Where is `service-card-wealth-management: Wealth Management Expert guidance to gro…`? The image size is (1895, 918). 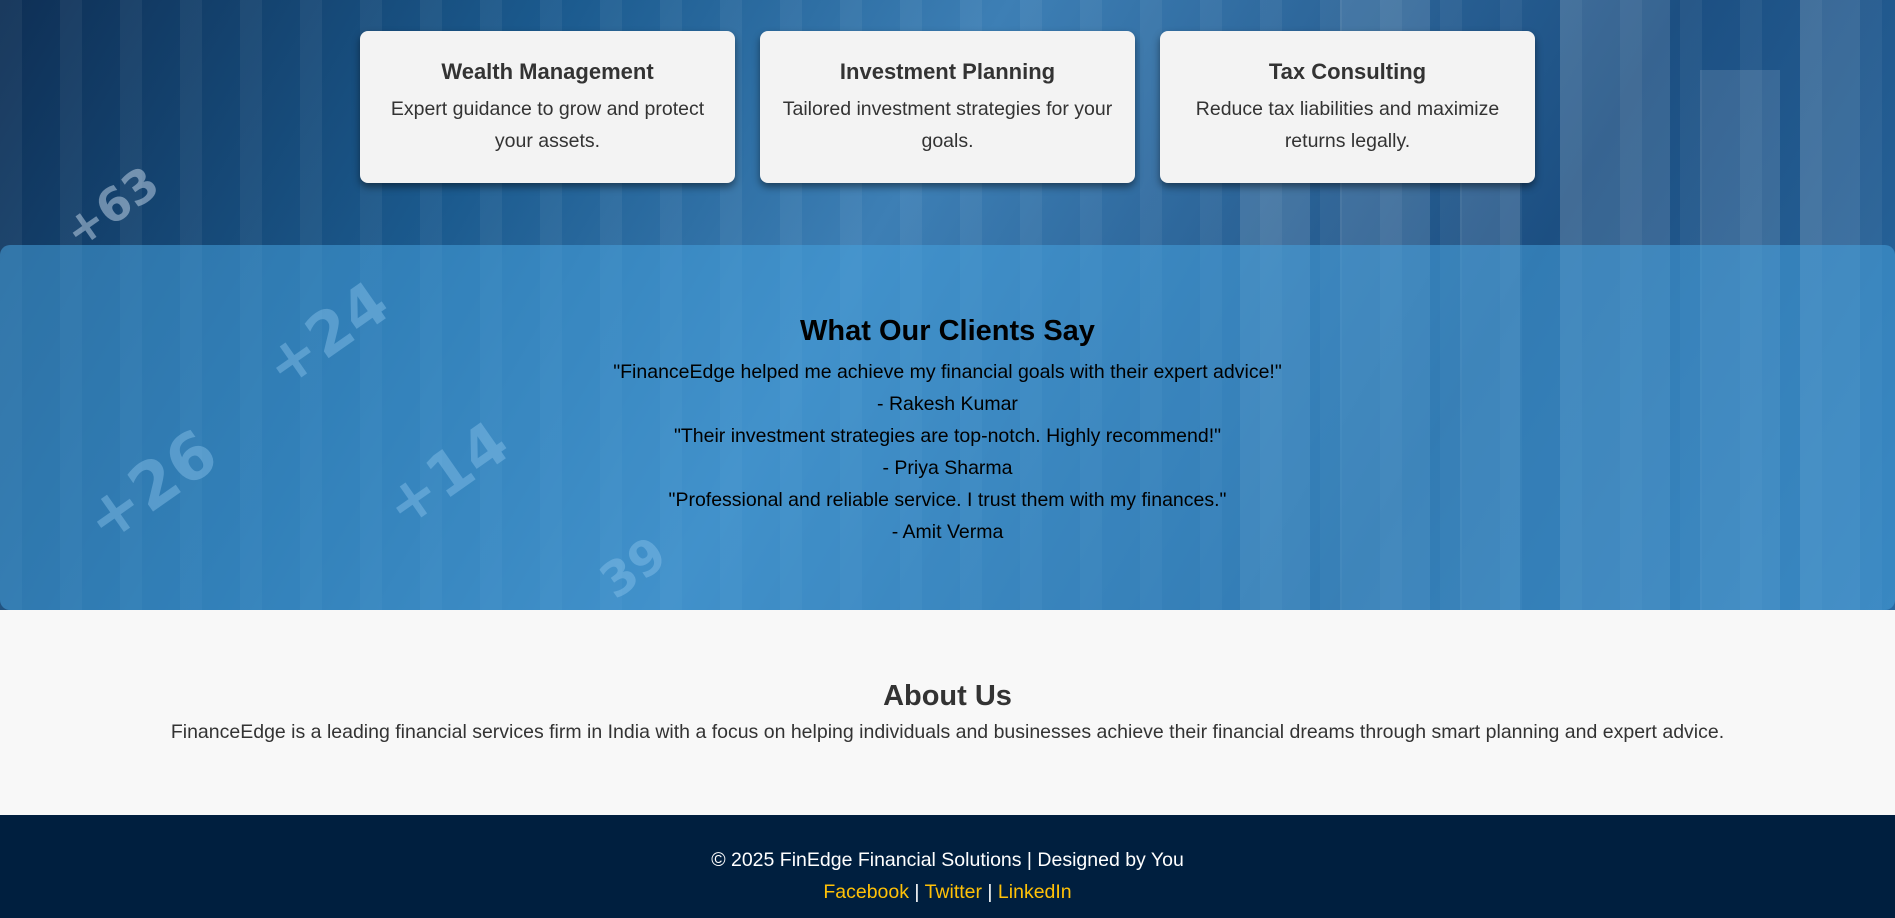 service-card-wealth-management: Wealth Management Expert guidance to gro… is located at coordinates (547, 107).